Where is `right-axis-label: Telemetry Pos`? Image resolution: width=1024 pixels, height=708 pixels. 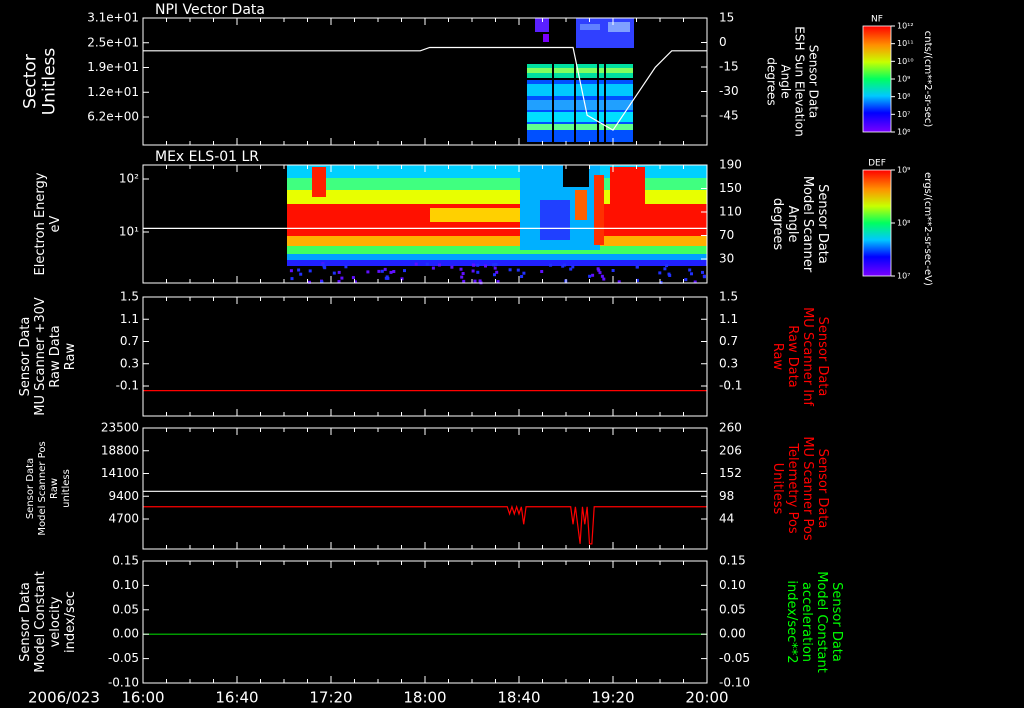 right-axis-label: Telemetry Pos is located at coordinates (792, 488).